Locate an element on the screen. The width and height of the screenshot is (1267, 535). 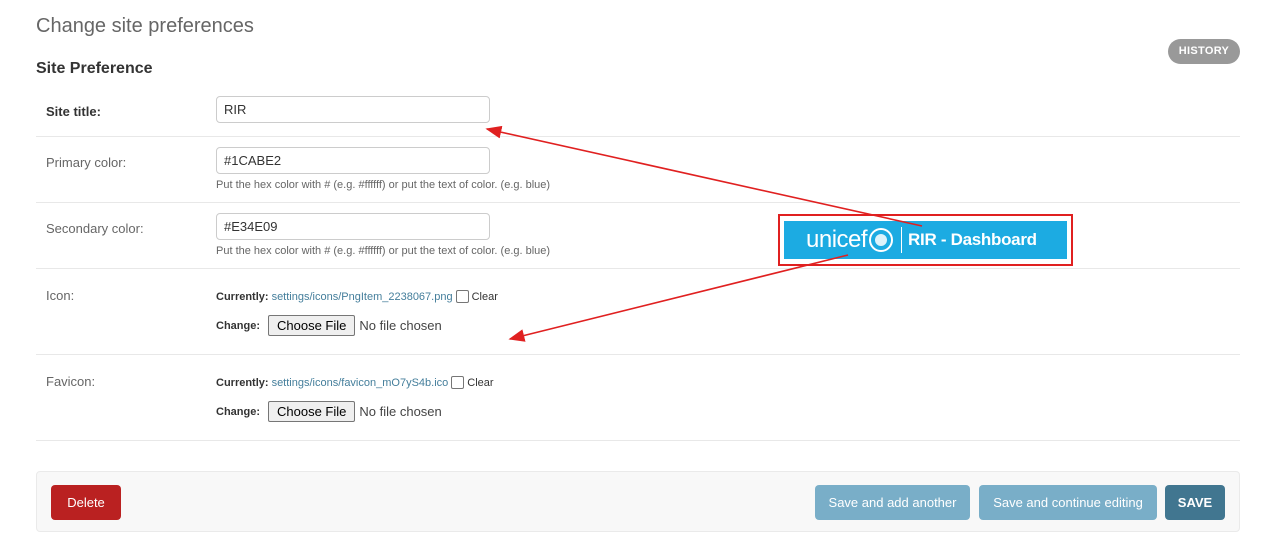
annotation-banner: unicef RIR - Dashboard is located at coordinates (925, 240).